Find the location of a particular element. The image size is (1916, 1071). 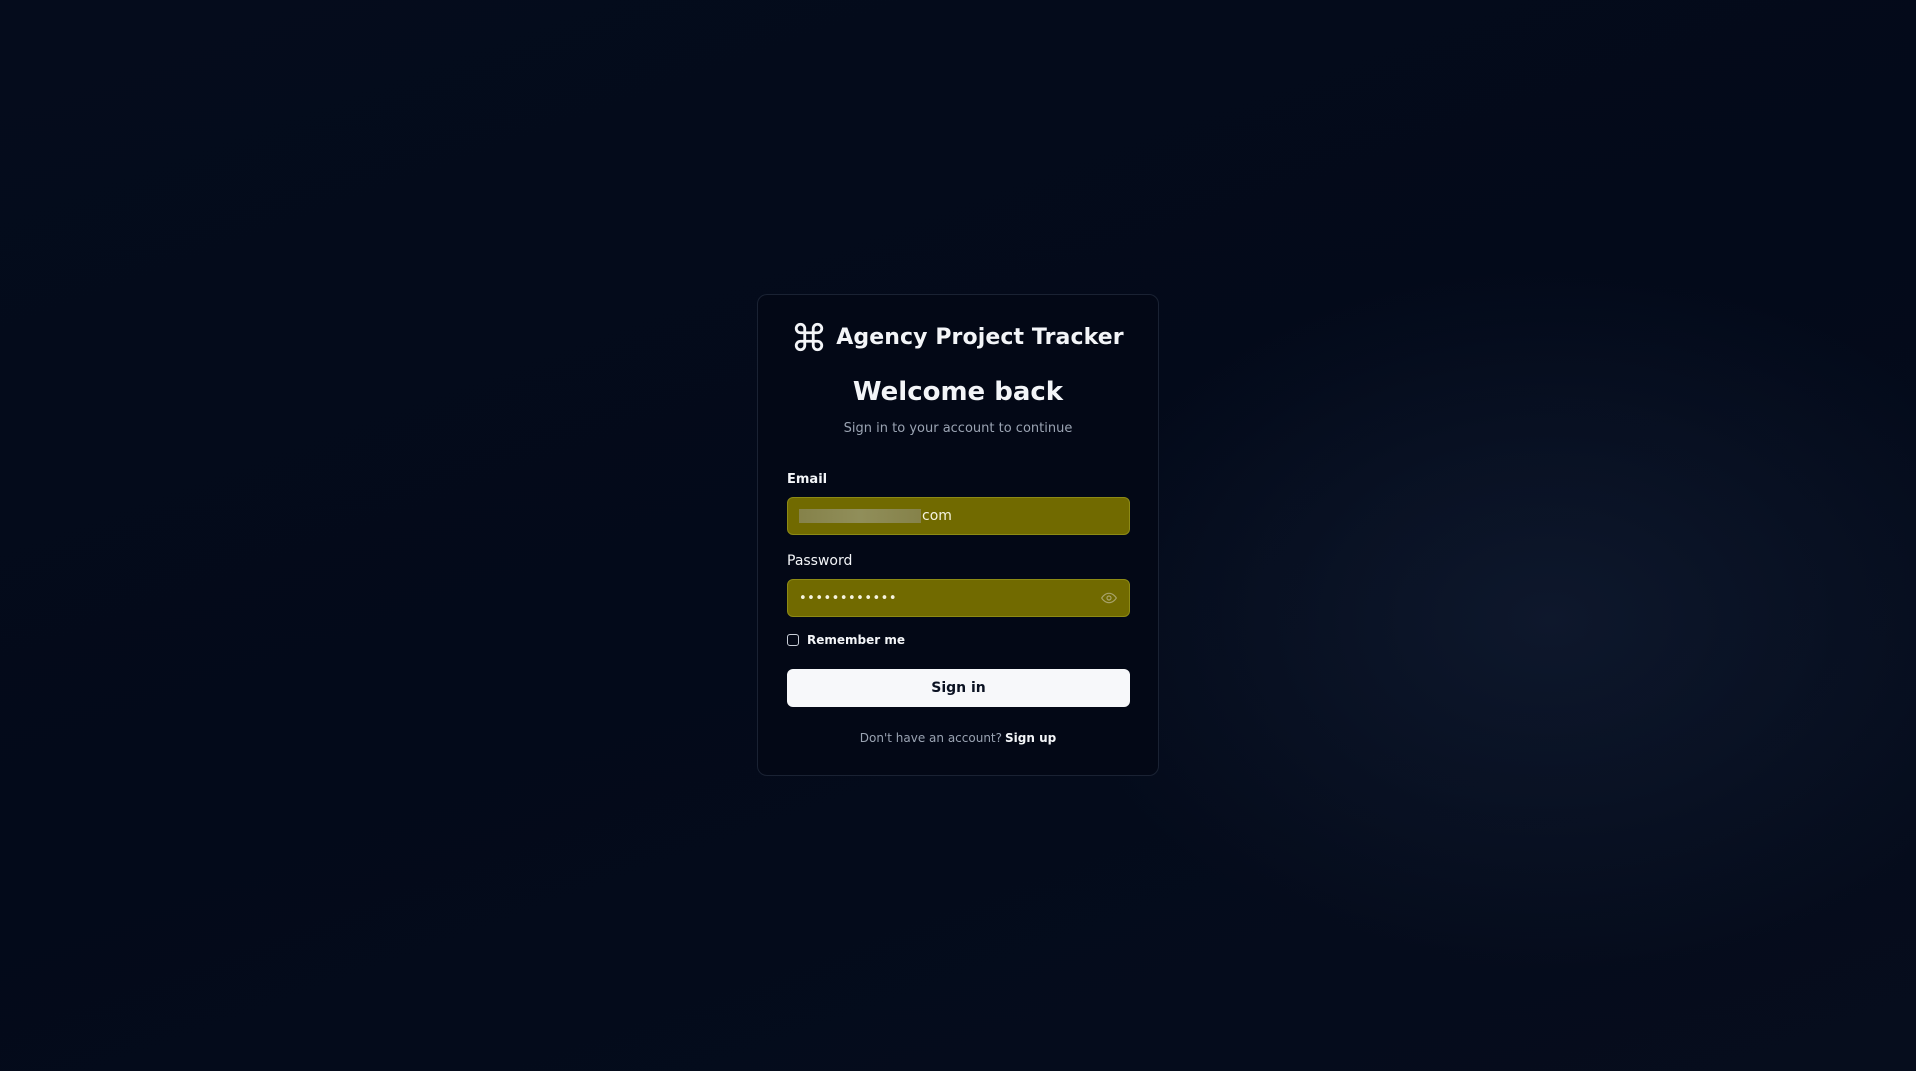

page-subtitle: Sign in to your account to continue is located at coordinates (958, 428).